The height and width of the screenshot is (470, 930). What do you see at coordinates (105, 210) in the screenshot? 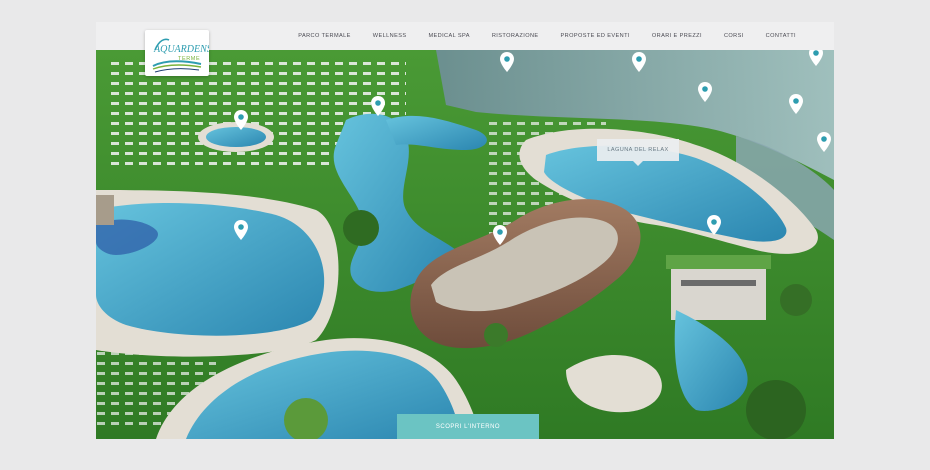
I see `stone-wall` at bounding box center [105, 210].